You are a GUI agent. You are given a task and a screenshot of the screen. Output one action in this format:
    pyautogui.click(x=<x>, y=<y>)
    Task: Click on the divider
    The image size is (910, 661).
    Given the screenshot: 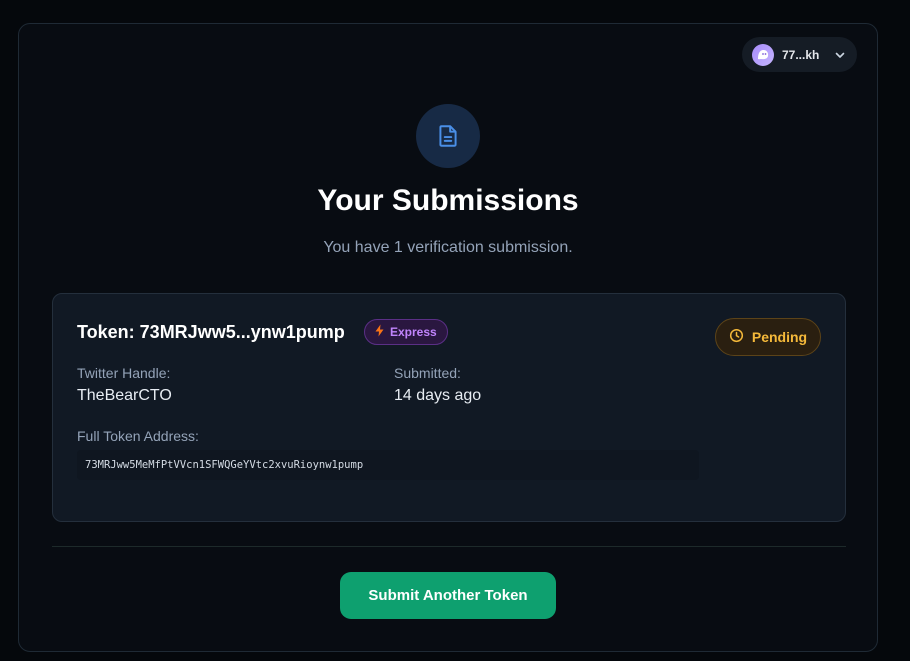 What is the action you would take?
    pyautogui.click(x=449, y=546)
    